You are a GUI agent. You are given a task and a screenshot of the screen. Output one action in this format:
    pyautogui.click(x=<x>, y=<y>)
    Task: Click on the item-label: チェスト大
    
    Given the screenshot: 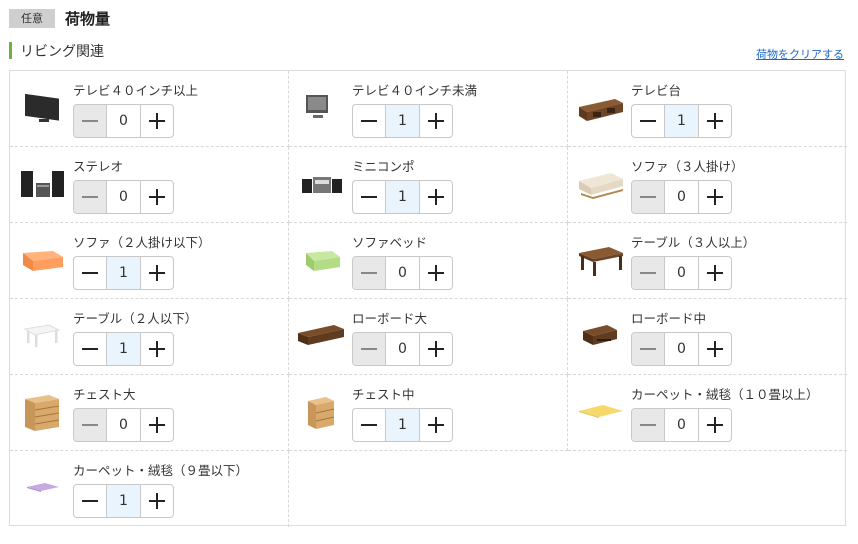 What is the action you would take?
    pyautogui.click(x=104, y=394)
    